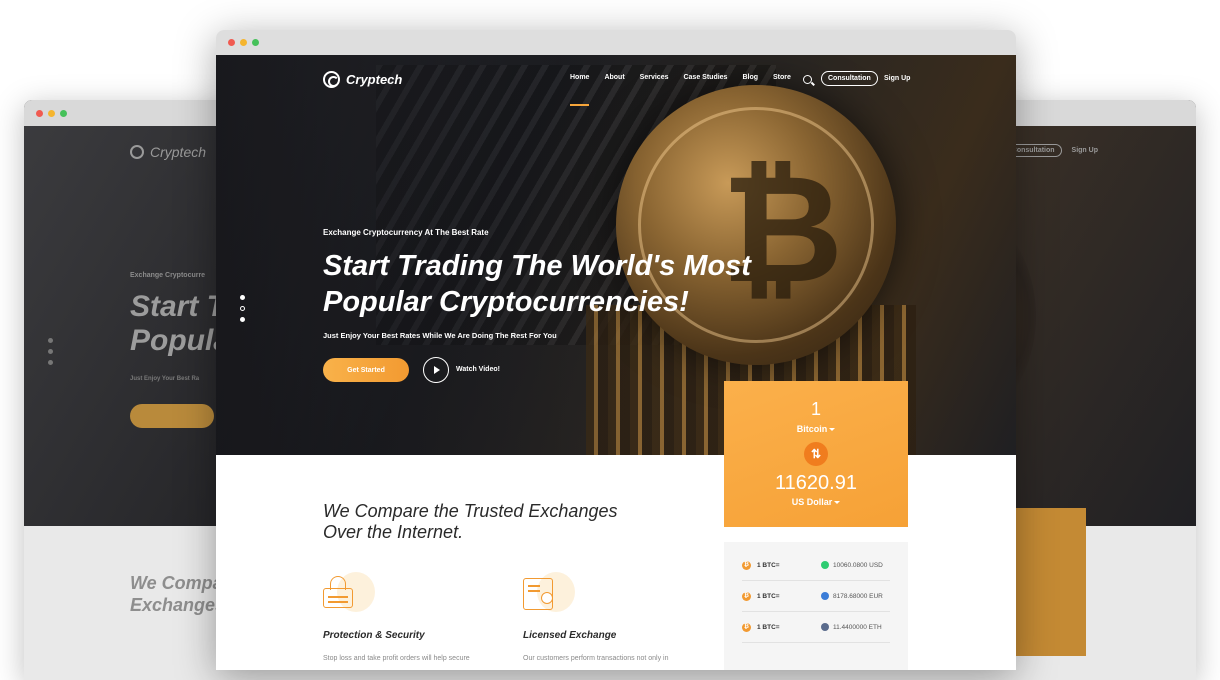  I want to click on search-icon, so click(807, 79).